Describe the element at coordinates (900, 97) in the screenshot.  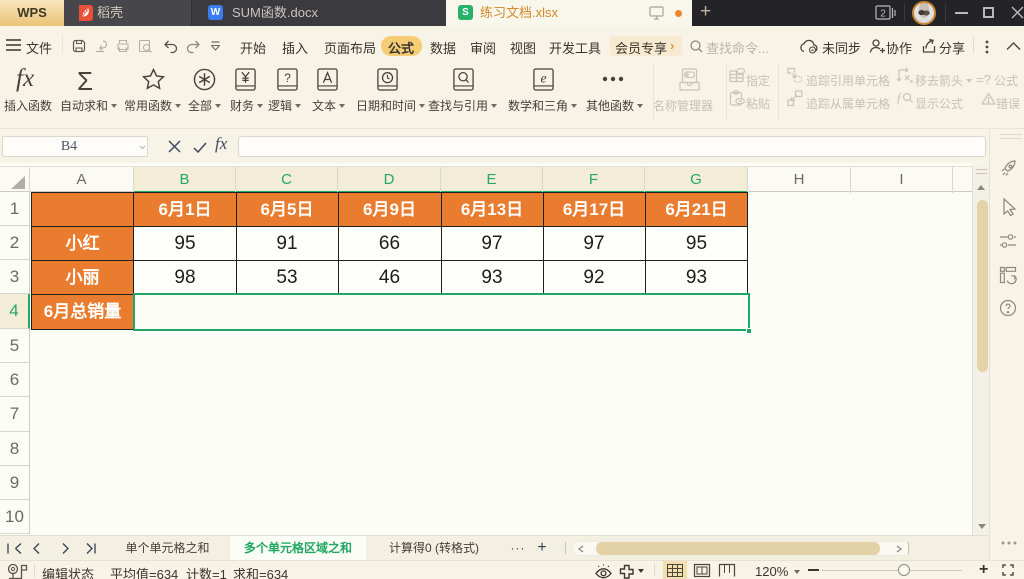
I see `svg-text: f` at that location.